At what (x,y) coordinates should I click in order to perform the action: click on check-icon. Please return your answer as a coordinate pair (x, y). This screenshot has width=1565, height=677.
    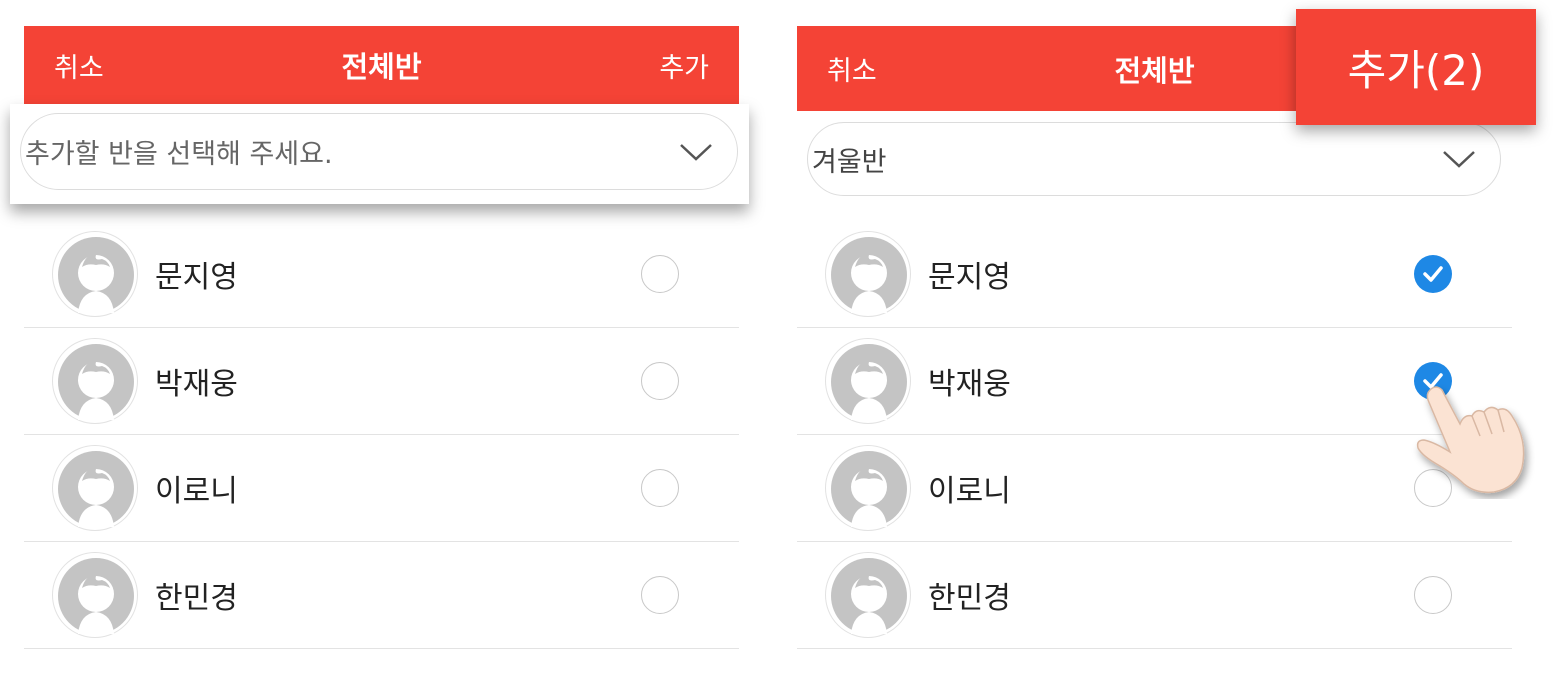
    Looking at the image, I should click on (1433, 274).